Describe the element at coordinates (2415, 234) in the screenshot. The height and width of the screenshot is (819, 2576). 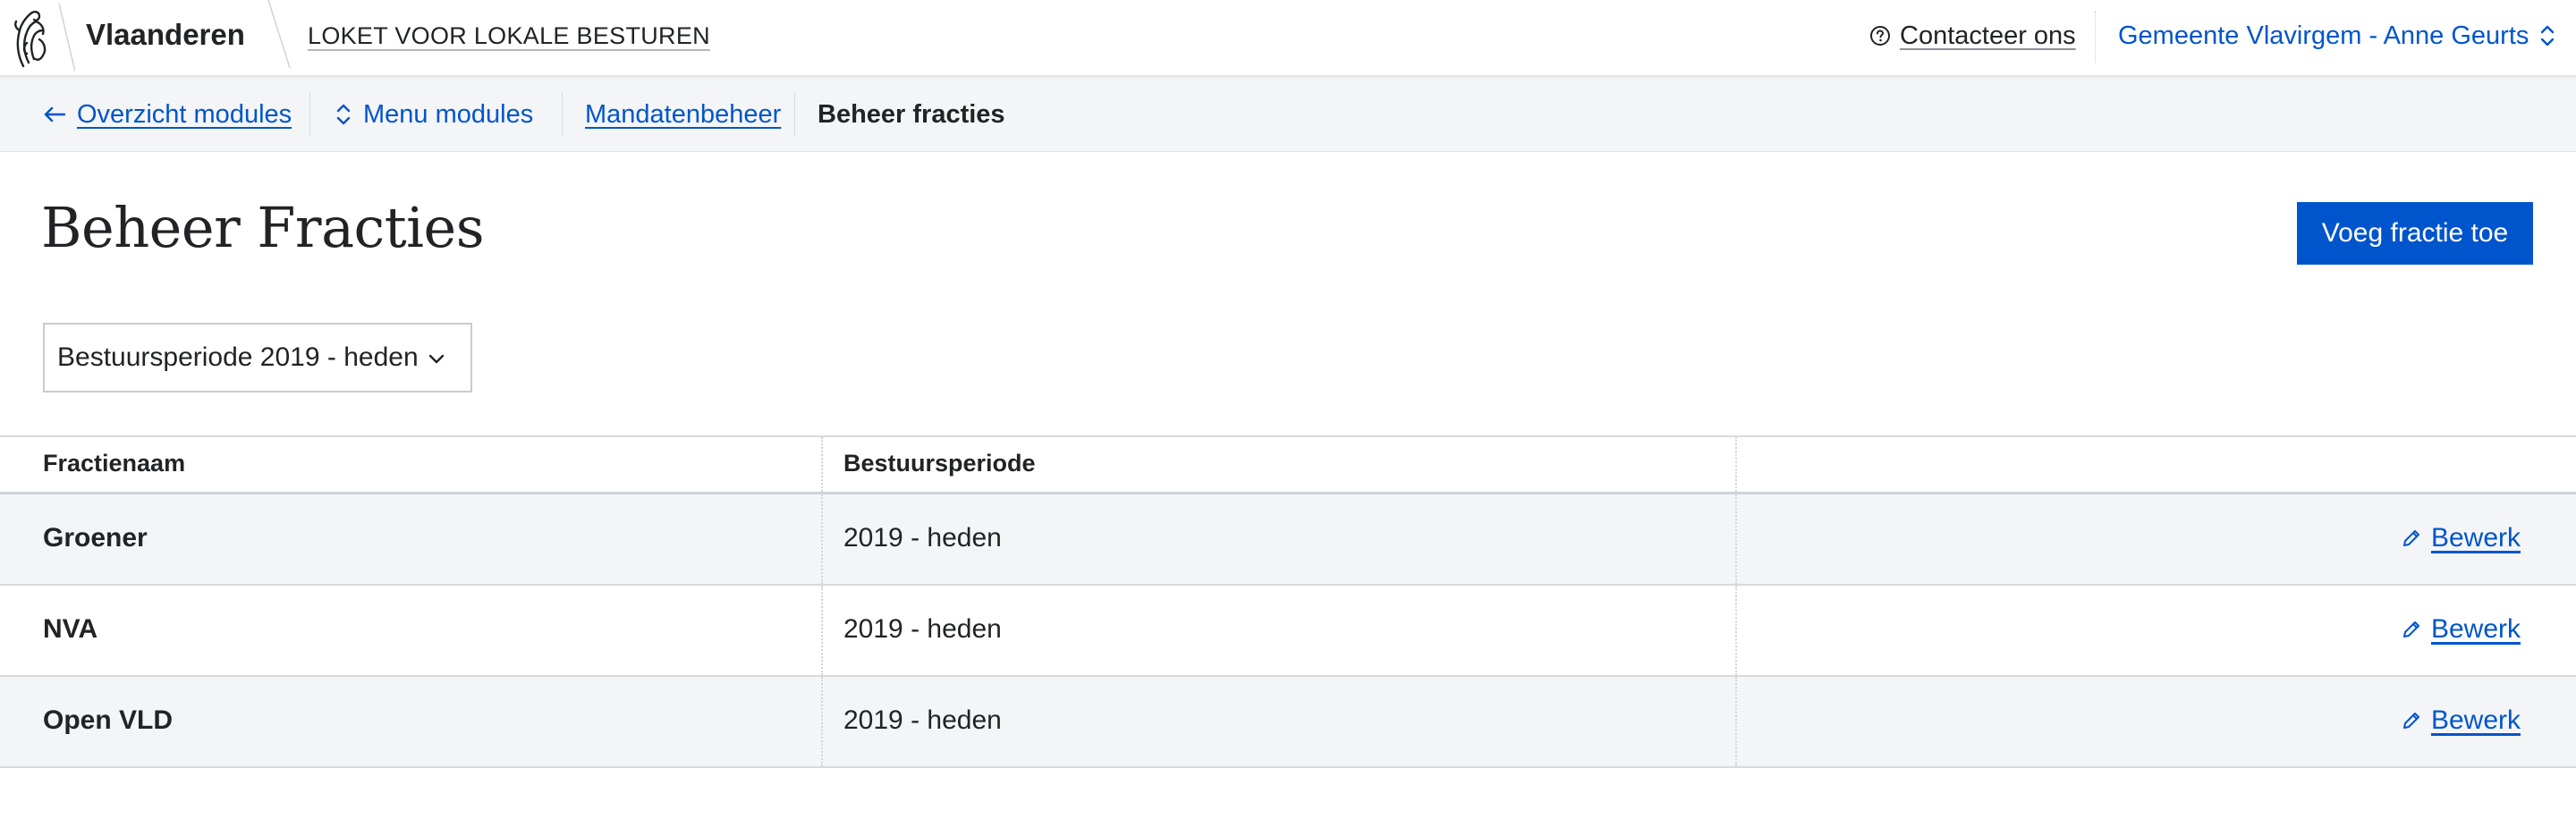
I see `add-fractie-button: Voeg fractie toe` at that location.